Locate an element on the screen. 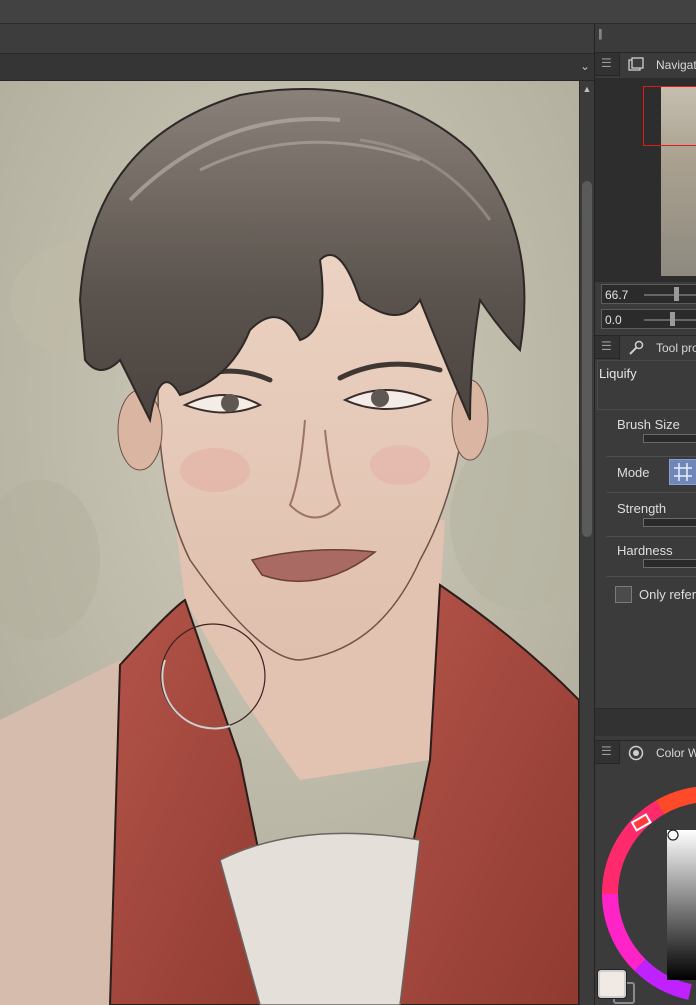  tab-navigator: Navigat is located at coordinates (657, 65).